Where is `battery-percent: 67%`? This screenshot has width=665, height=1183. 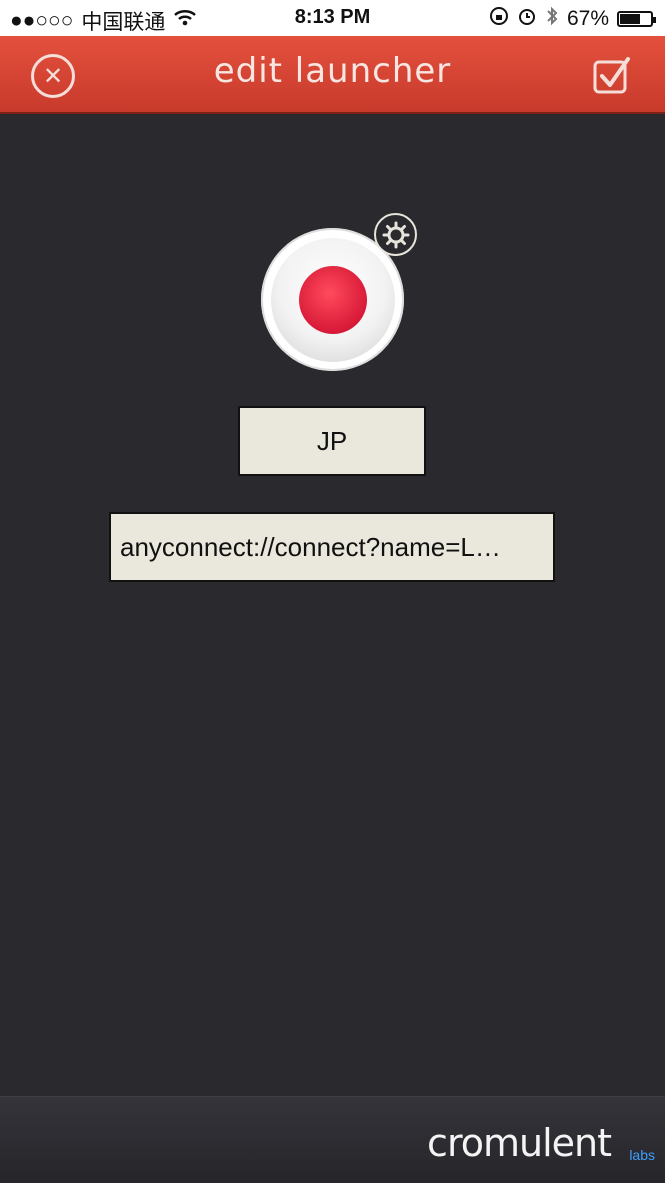
battery-percent: 67% is located at coordinates (587, 18).